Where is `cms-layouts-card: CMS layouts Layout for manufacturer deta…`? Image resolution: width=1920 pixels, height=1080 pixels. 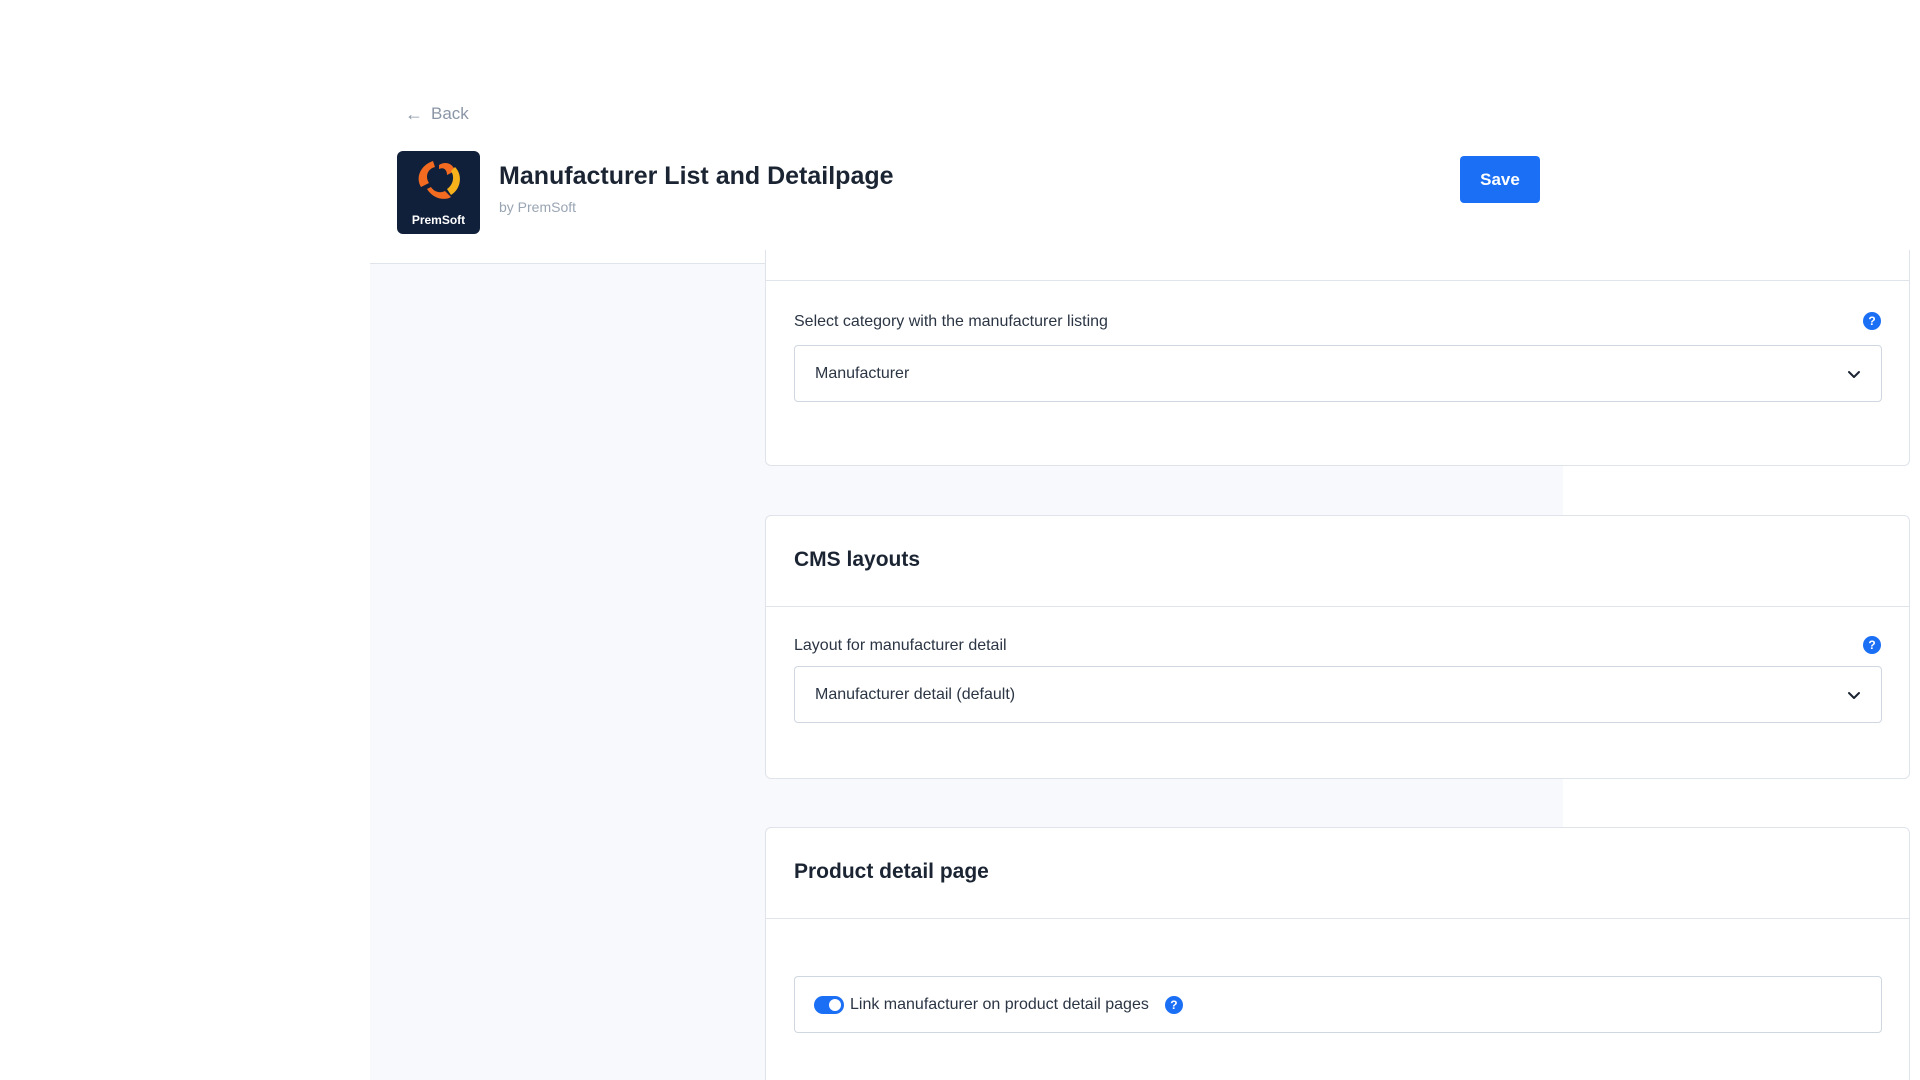 cms-layouts-card: CMS layouts Layout for manufacturer deta… is located at coordinates (1337, 647).